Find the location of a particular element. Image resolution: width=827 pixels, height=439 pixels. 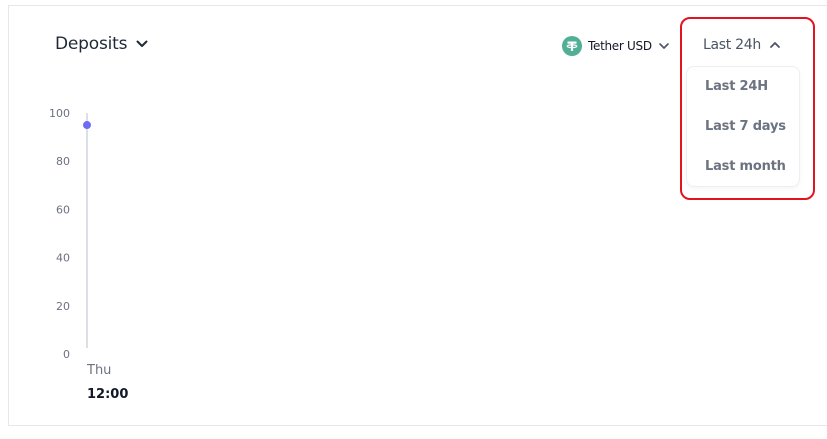

deposits-chart: 0 20 40 60 80 100 Thu 12:00 is located at coordinates (88, 254).